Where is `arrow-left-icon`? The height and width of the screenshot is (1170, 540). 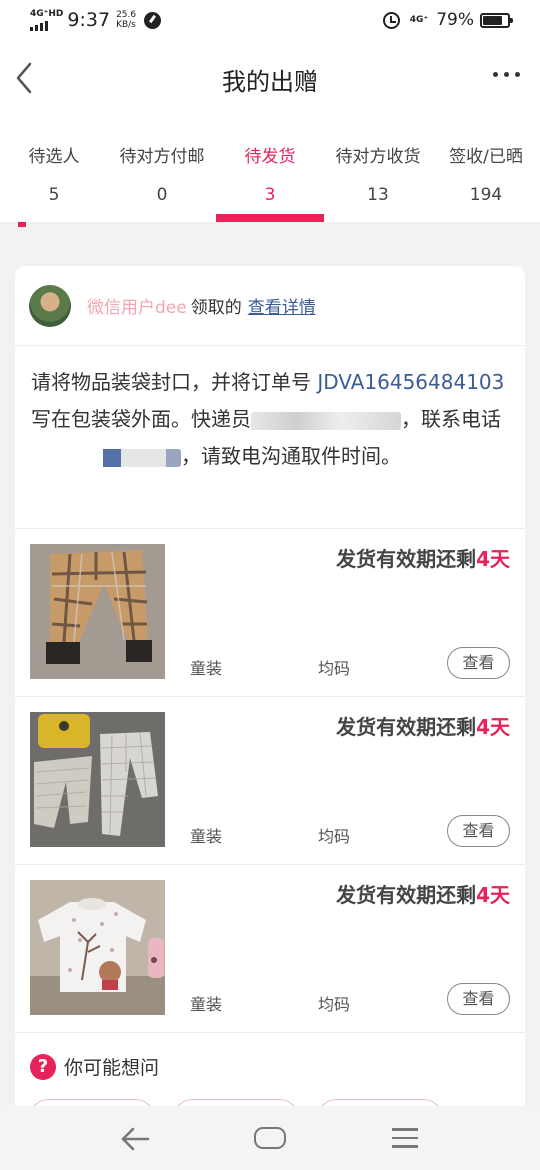
arrow-left-icon is located at coordinates (135, 1139).